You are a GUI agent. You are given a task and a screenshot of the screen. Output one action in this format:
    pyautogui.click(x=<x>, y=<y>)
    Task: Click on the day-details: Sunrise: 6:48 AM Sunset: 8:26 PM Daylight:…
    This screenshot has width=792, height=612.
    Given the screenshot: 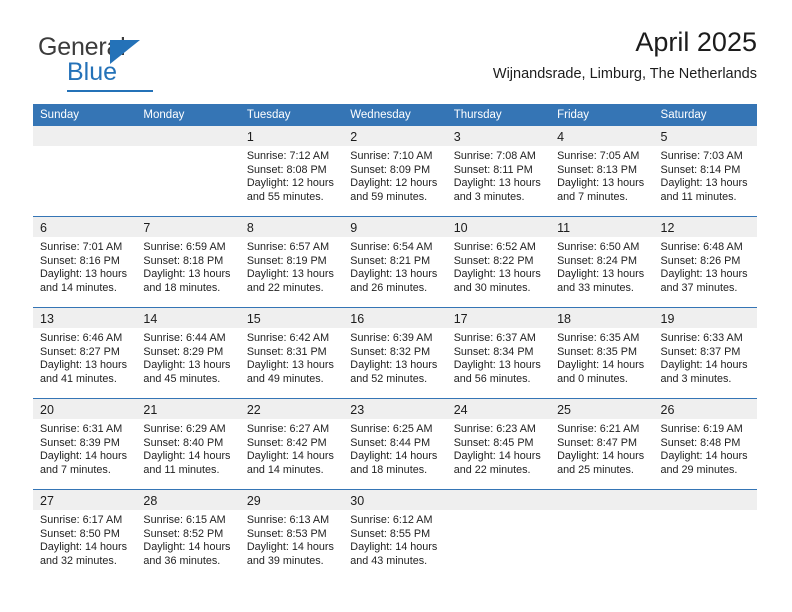 What is the action you would take?
    pyautogui.click(x=705, y=266)
    